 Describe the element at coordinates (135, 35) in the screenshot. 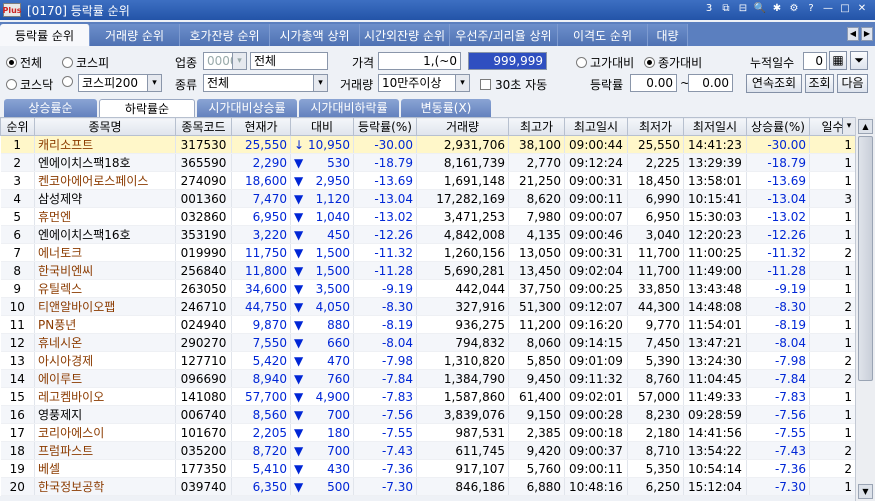

I see `tab-volume: 거래량 순위` at that location.